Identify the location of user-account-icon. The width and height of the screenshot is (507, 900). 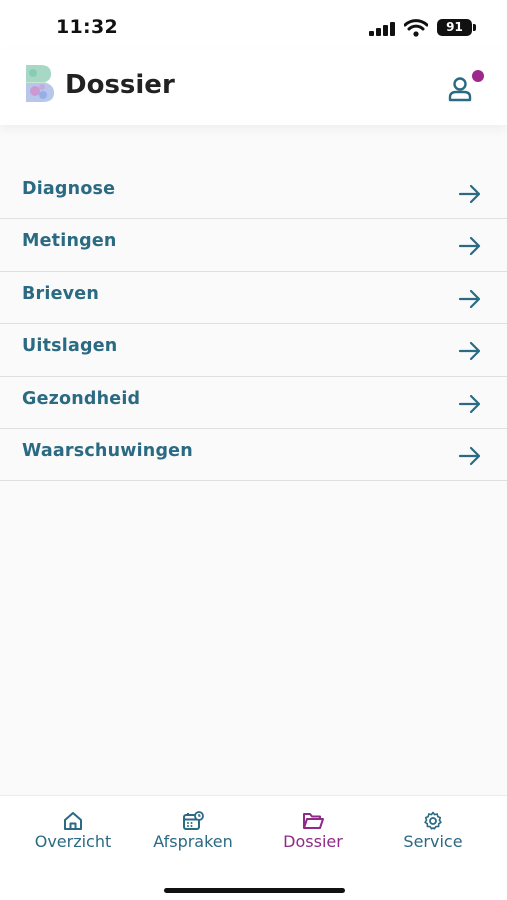
(460, 89).